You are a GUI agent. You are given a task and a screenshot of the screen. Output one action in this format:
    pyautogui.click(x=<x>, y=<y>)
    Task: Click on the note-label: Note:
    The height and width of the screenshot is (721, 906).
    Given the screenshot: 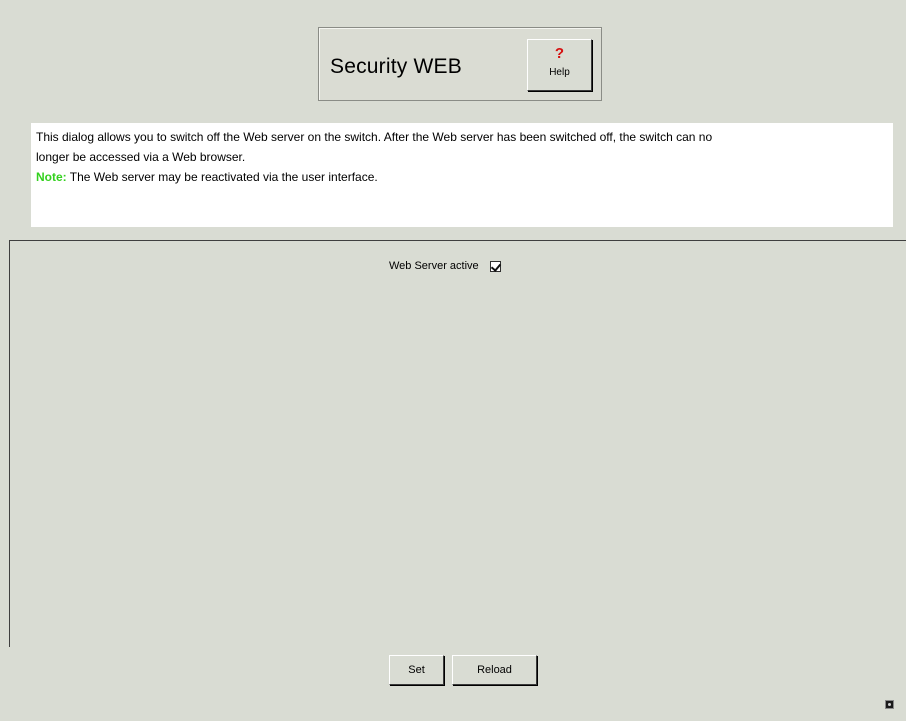 What is the action you would take?
    pyautogui.click(x=51, y=177)
    